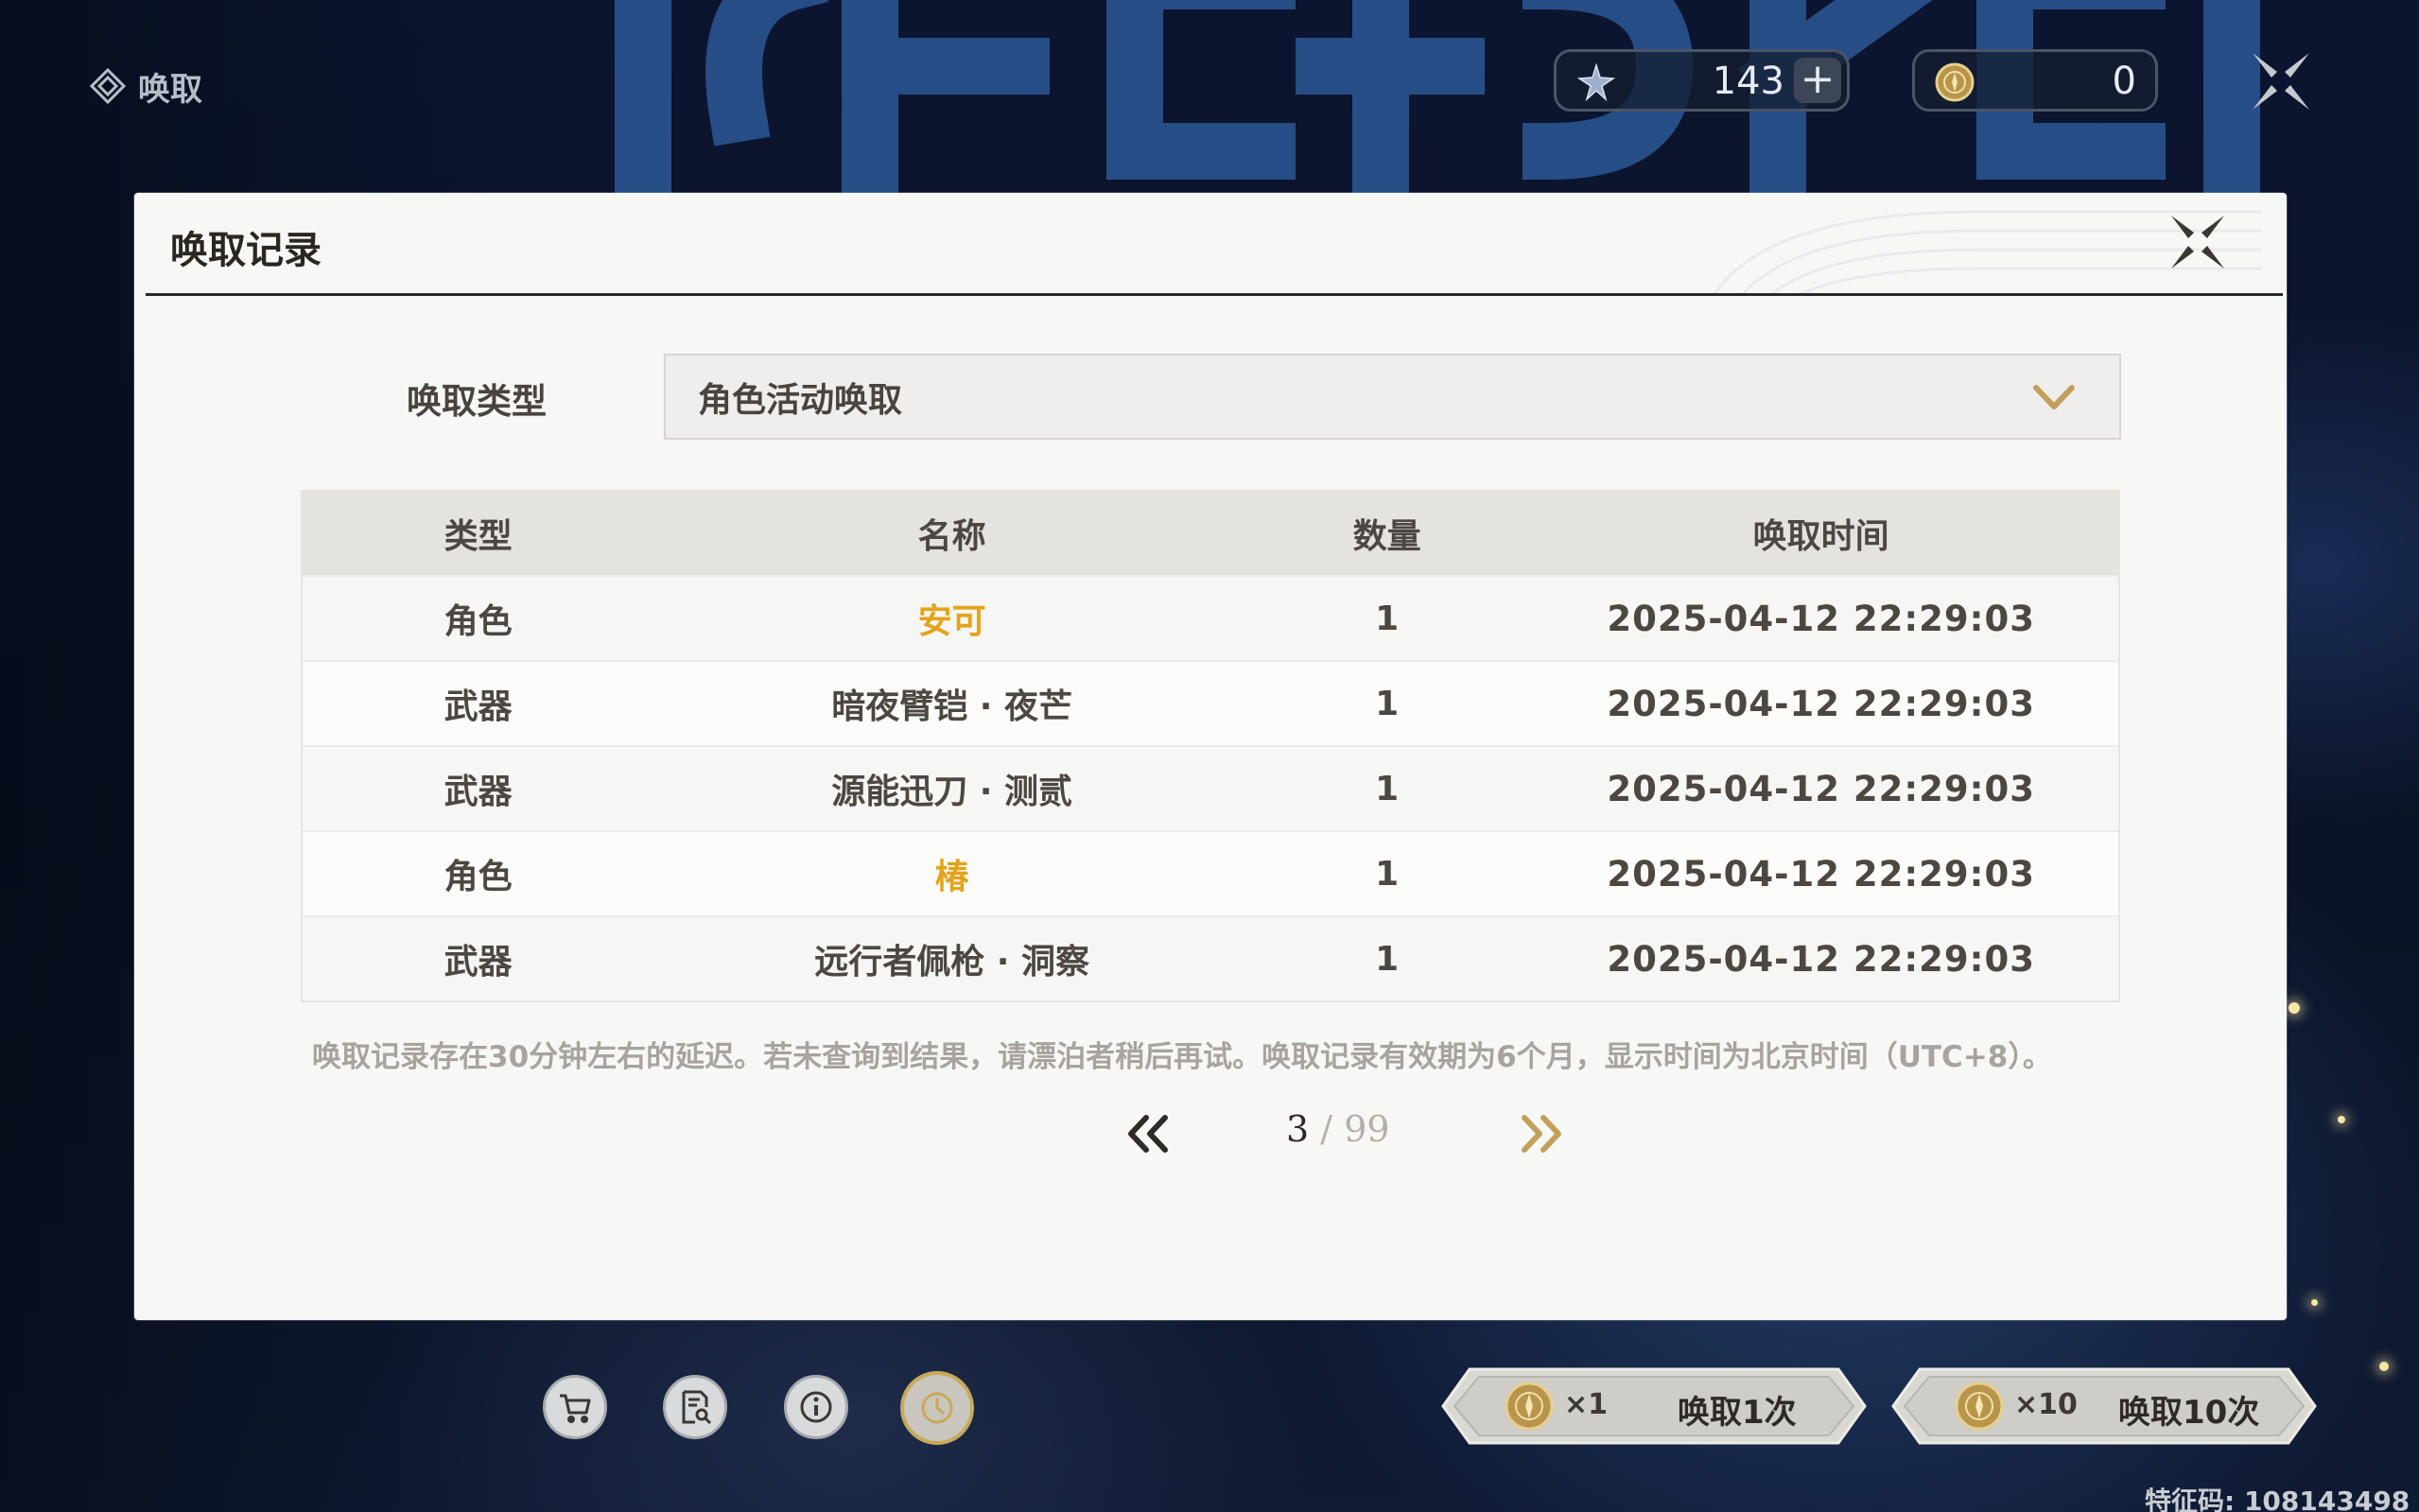 Image resolution: width=2419 pixels, height=1512 pixels. I want to click on clock-icon, so click(937, 1408).